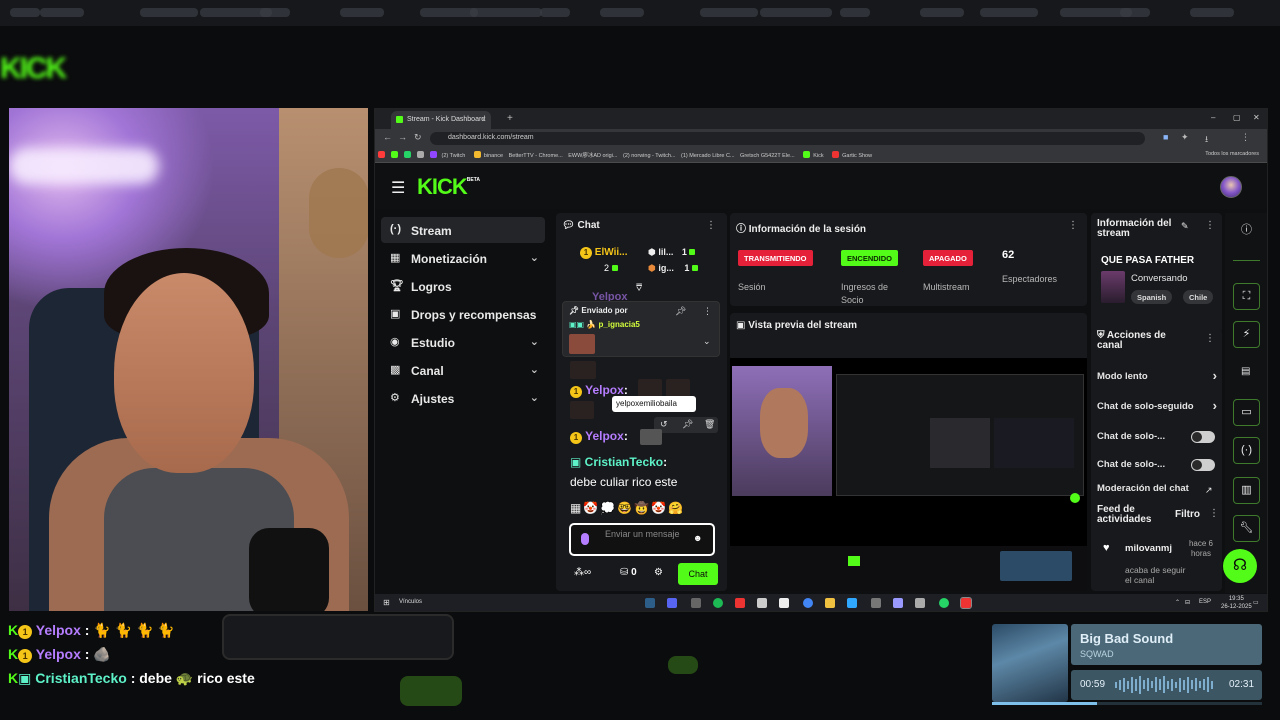 The image size is (1280, 720). I want to click on clock: 19:35 26-12-2025, so click(1236, 603).